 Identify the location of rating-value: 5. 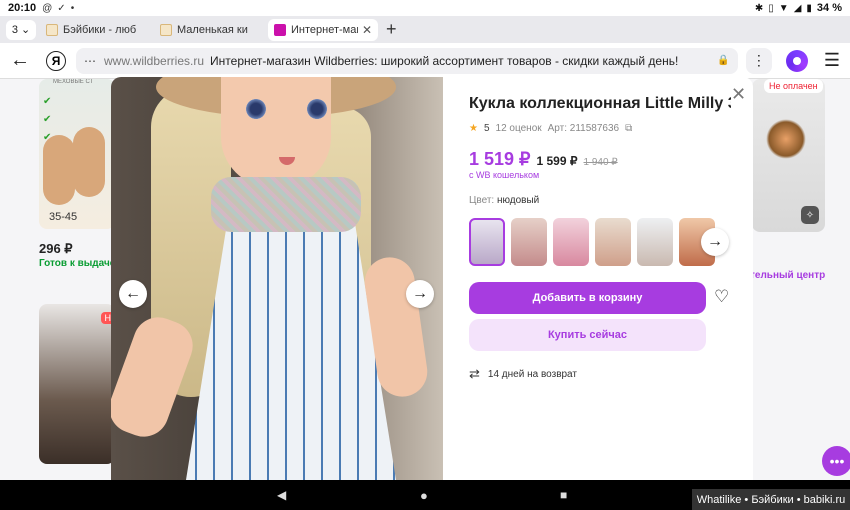
(486, 128).